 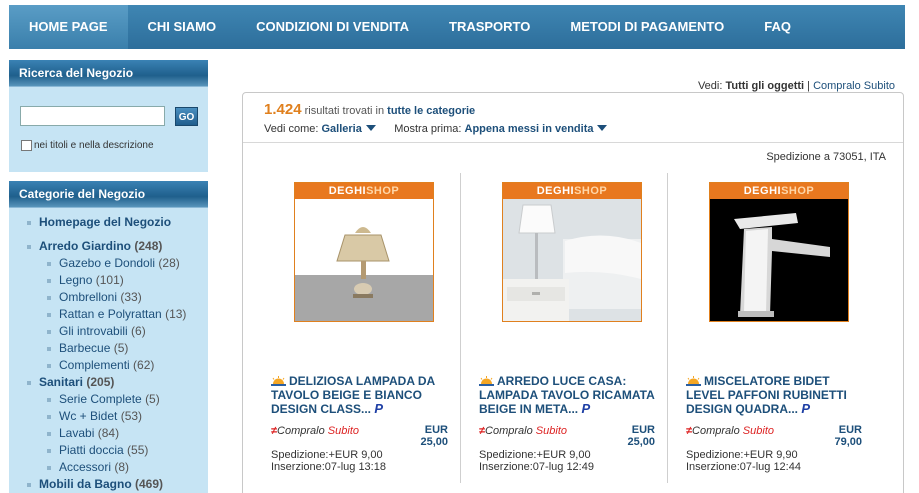 I want to click on category-count: (62), so click(x=144, y=365).